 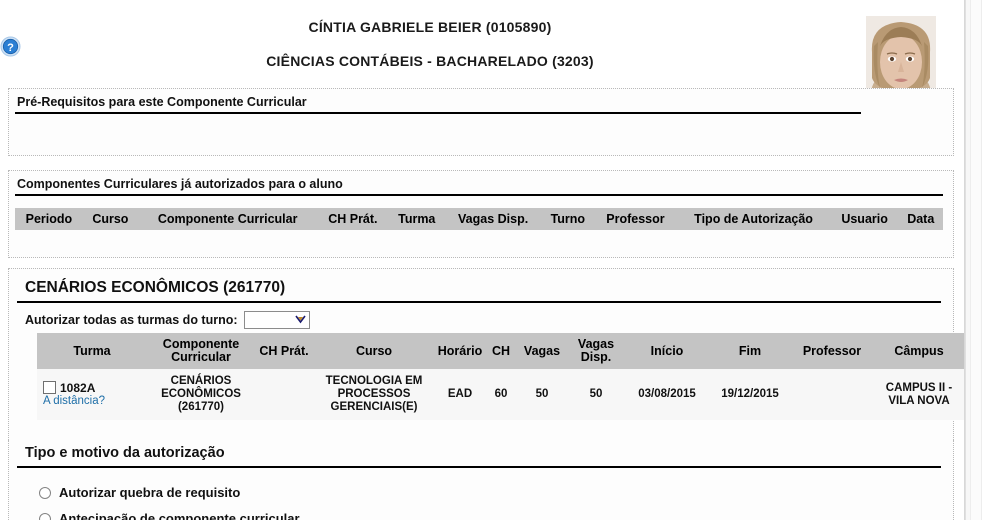 I want to click on cell-fim: 19/12/2015, so click(x=750, y=394).